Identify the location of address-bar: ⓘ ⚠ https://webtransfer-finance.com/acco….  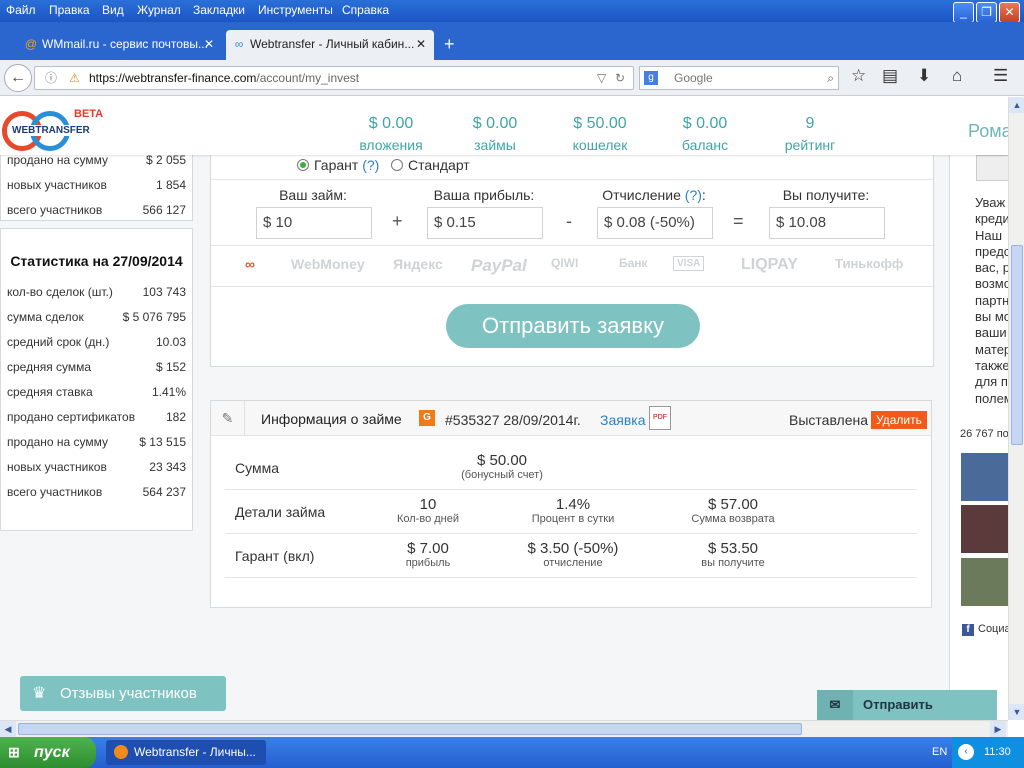
(334, 78).